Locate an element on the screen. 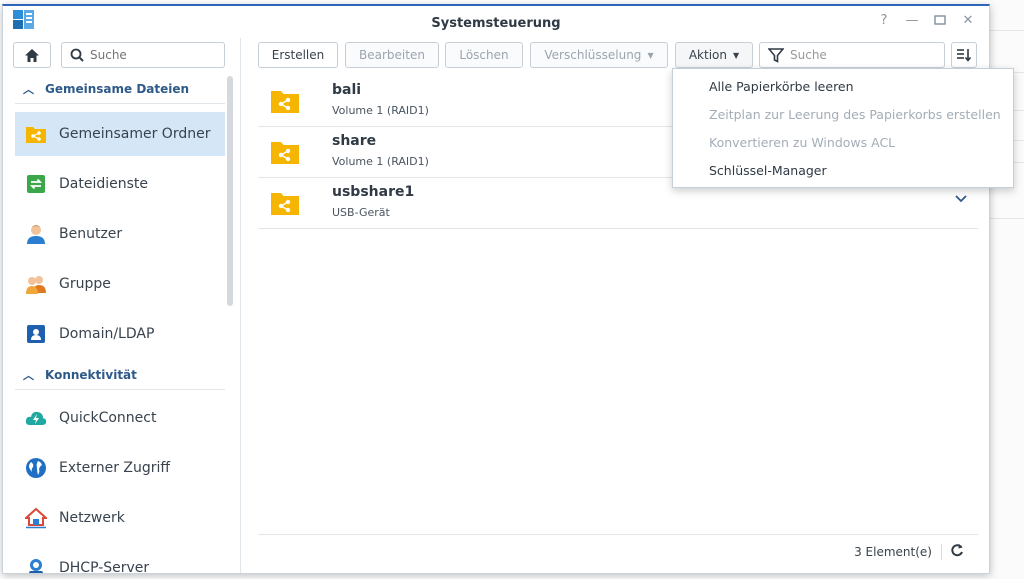 The image size is (1024, 579). section-header-shared-files: ︿ Gemeinsame Dateien is located at coordinates (120, 89).